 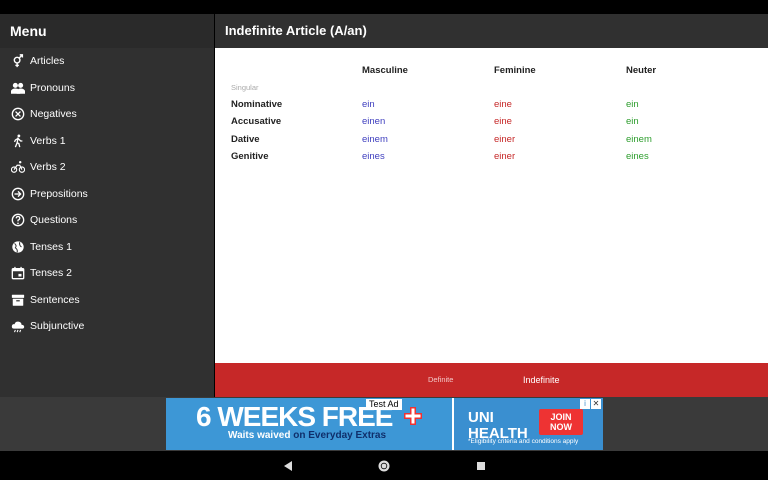 What do you see at coordinates (17, 167) in the screenshot?
I see `bike-icon` at bounding box center [17, 167].